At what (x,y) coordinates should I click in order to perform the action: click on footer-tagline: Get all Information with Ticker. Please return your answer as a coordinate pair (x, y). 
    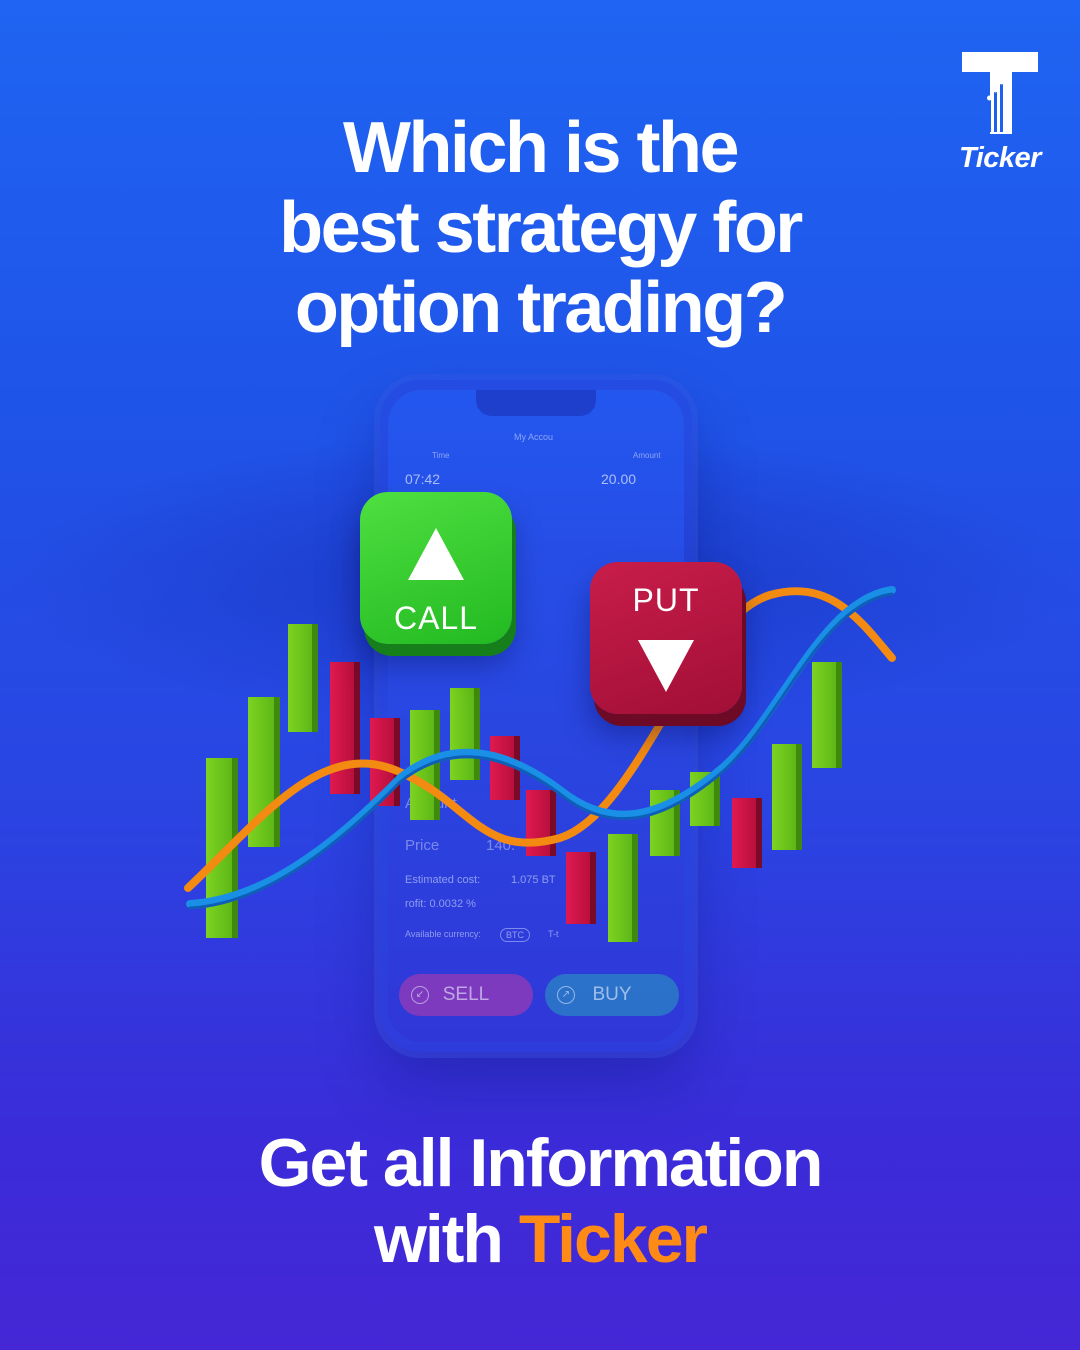
    Looking at the image, I should click on (540, 1201).